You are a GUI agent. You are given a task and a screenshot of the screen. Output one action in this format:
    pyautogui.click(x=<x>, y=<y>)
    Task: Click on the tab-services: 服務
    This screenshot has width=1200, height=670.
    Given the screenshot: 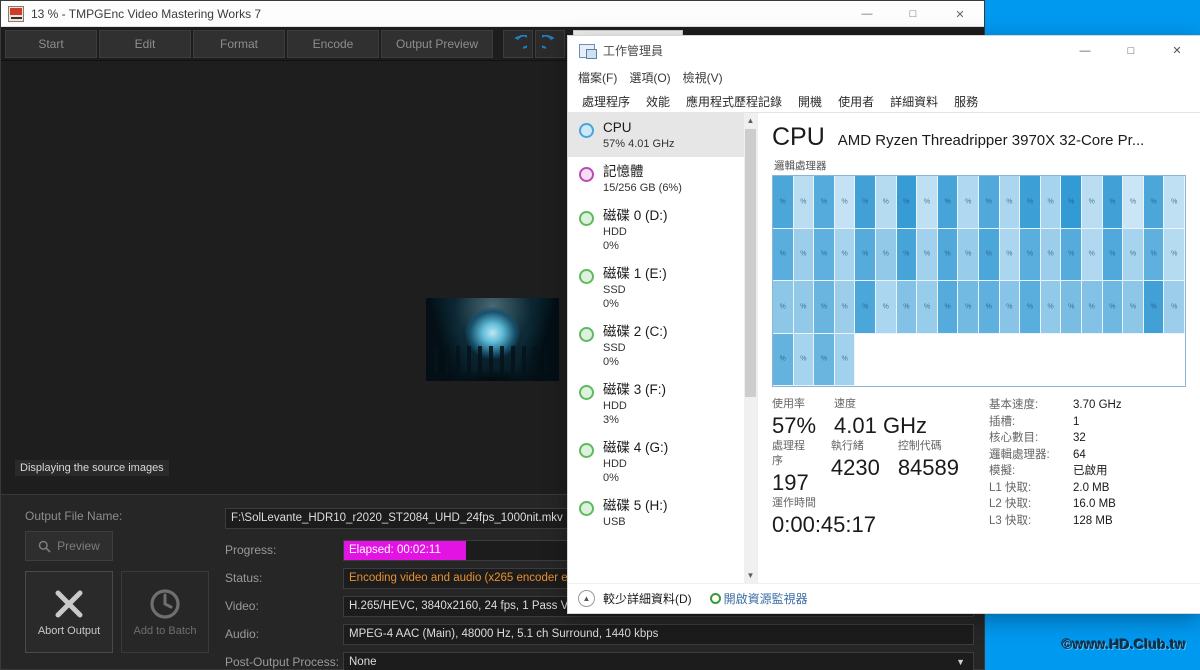 What is the action you would take?
    pyautogui.click(x=966, y=101)
    